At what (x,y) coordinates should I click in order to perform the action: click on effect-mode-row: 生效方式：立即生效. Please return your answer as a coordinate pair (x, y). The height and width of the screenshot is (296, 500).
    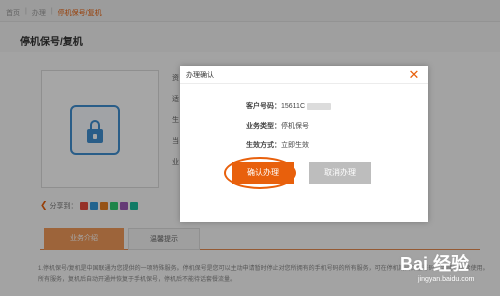
    Looking at the image, I should click on (277, 145).